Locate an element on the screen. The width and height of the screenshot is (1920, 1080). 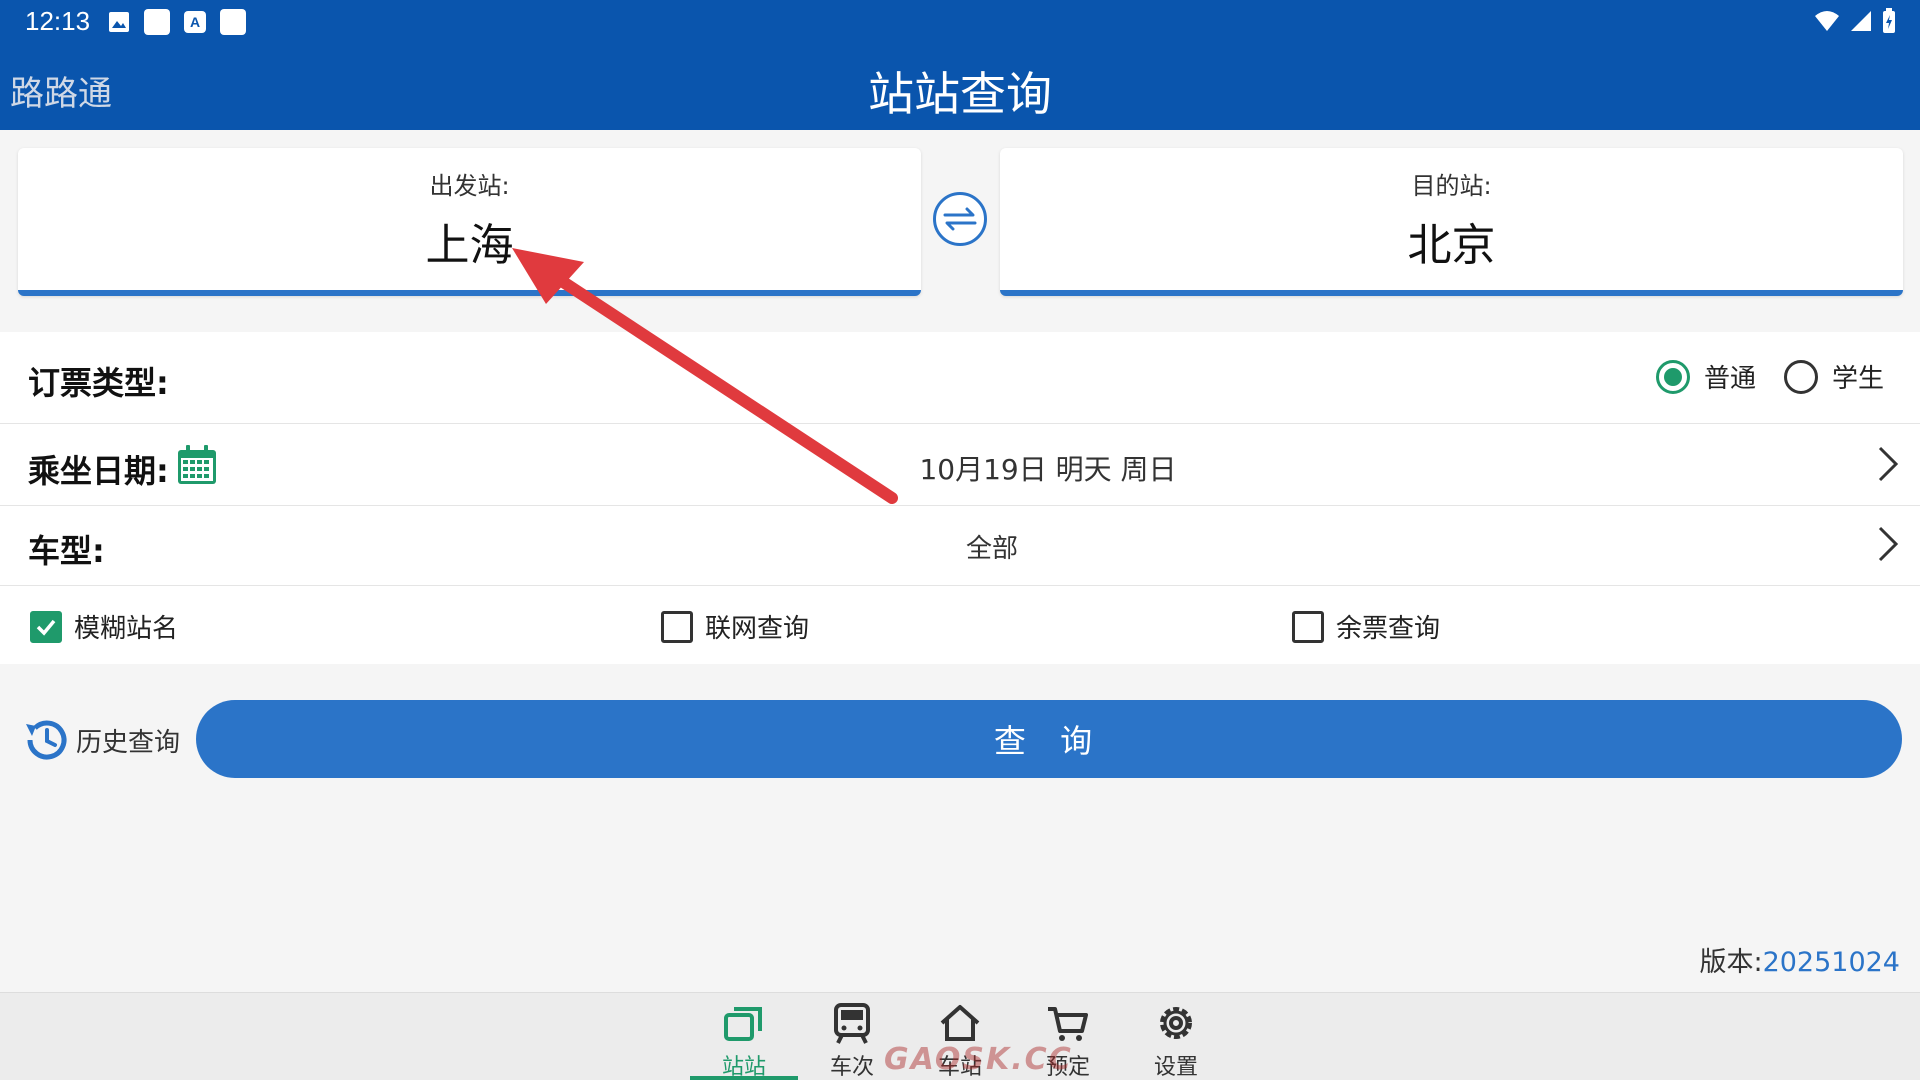
swap-icon is located at coordinates (960, 219).